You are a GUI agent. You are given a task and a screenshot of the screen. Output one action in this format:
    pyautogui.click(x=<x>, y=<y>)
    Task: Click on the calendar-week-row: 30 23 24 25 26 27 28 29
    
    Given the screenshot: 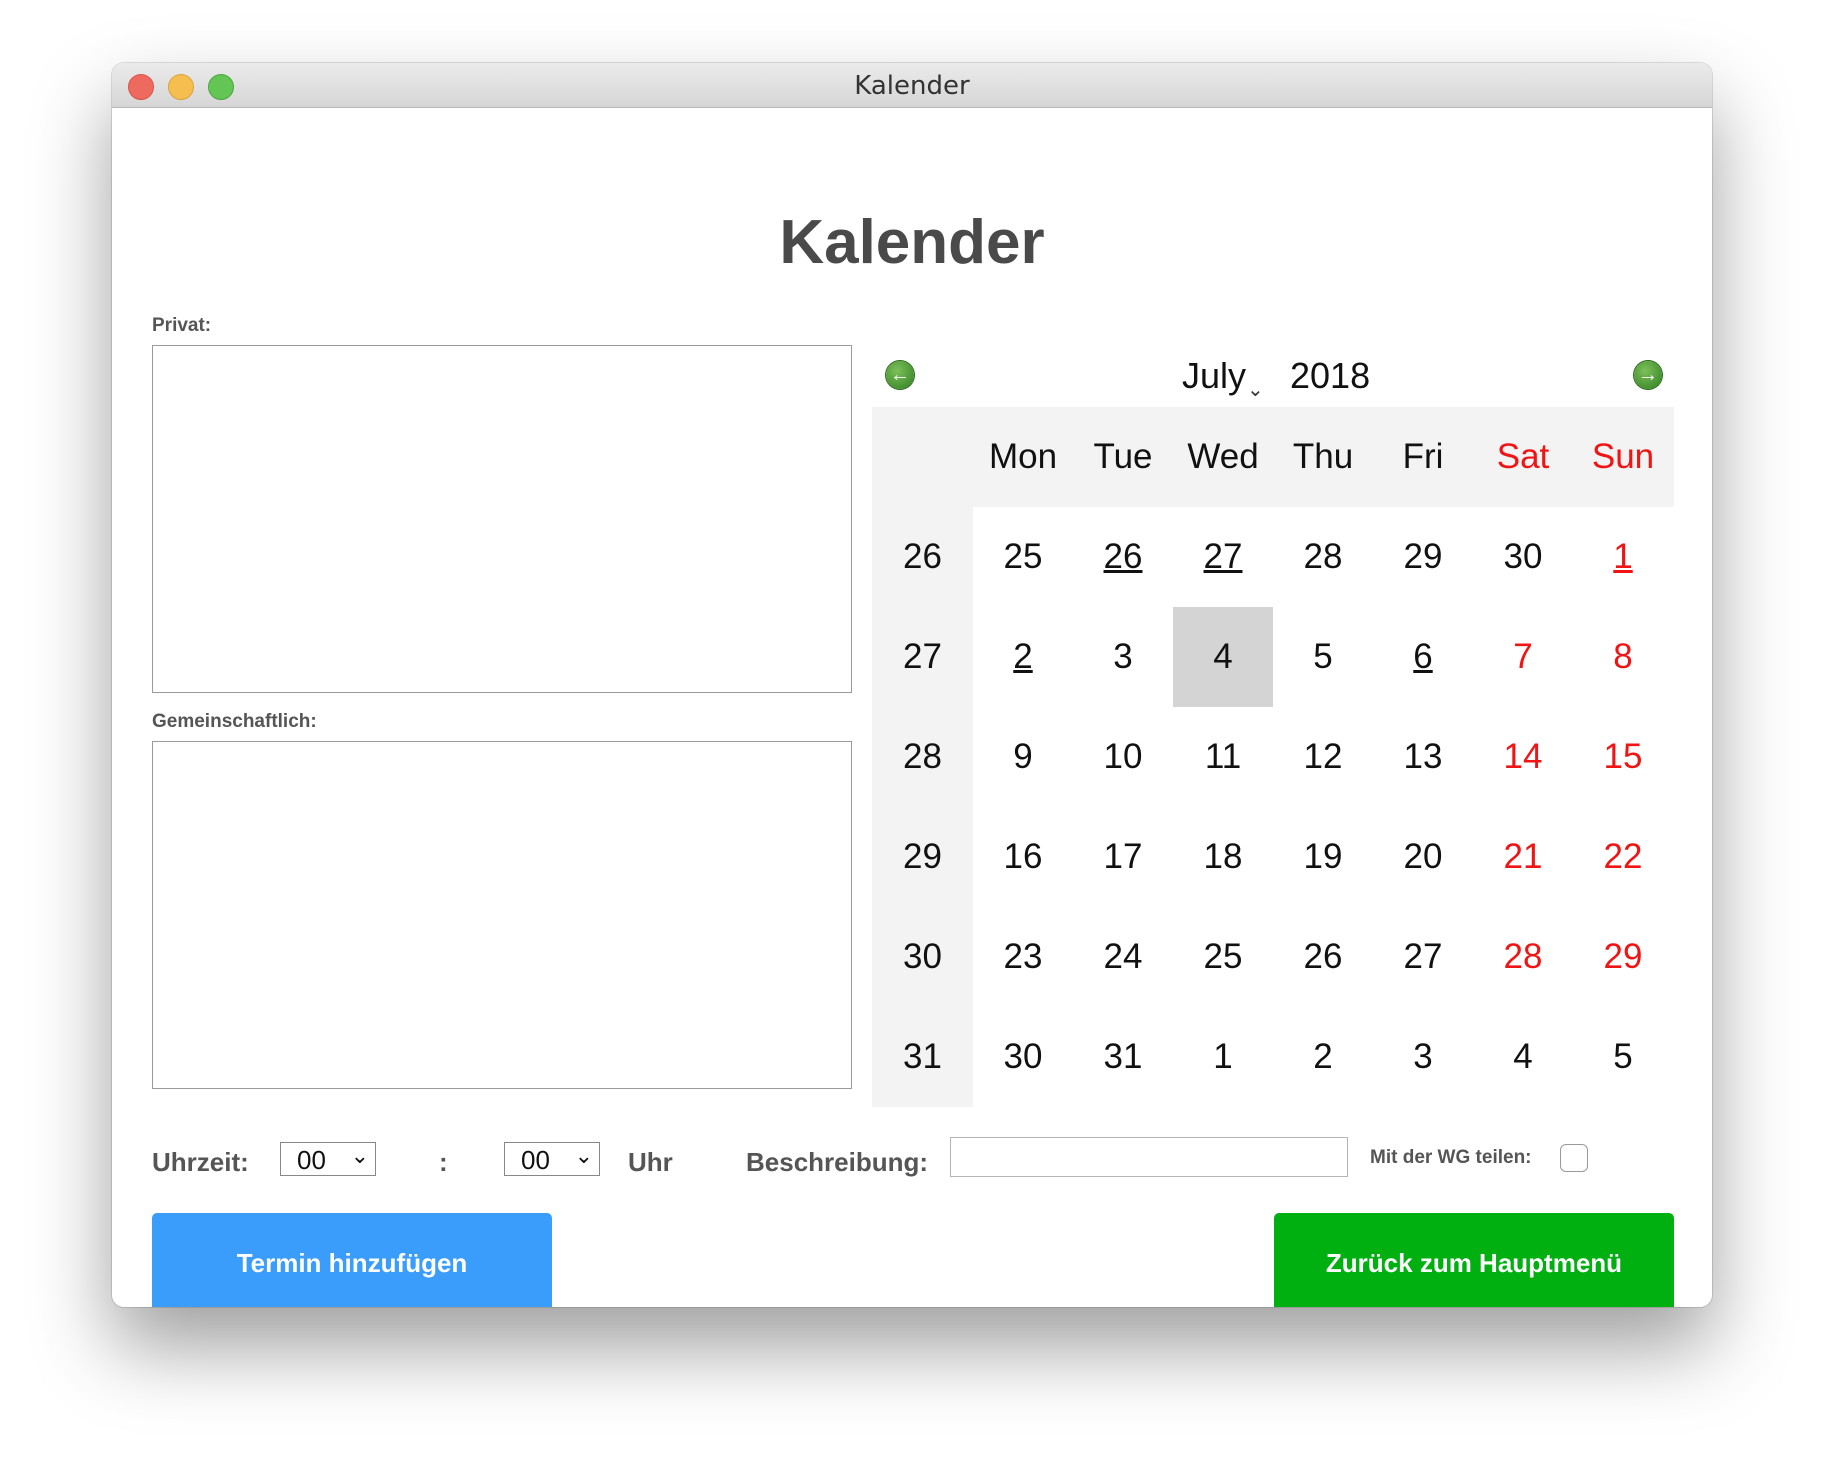 What is the action you would take?
    pyautogui.click(x=1273, y=957)
    